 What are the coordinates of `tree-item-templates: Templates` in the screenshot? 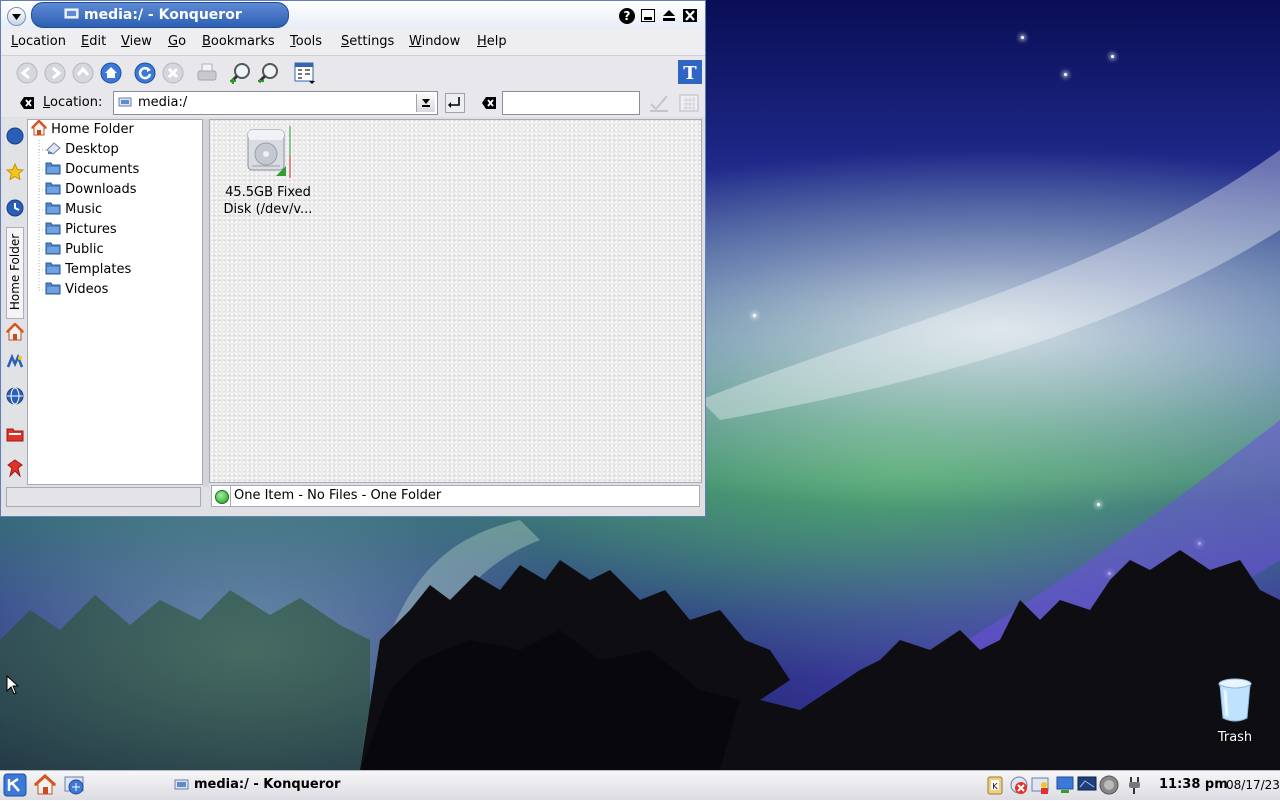 It's located at (88, 270).